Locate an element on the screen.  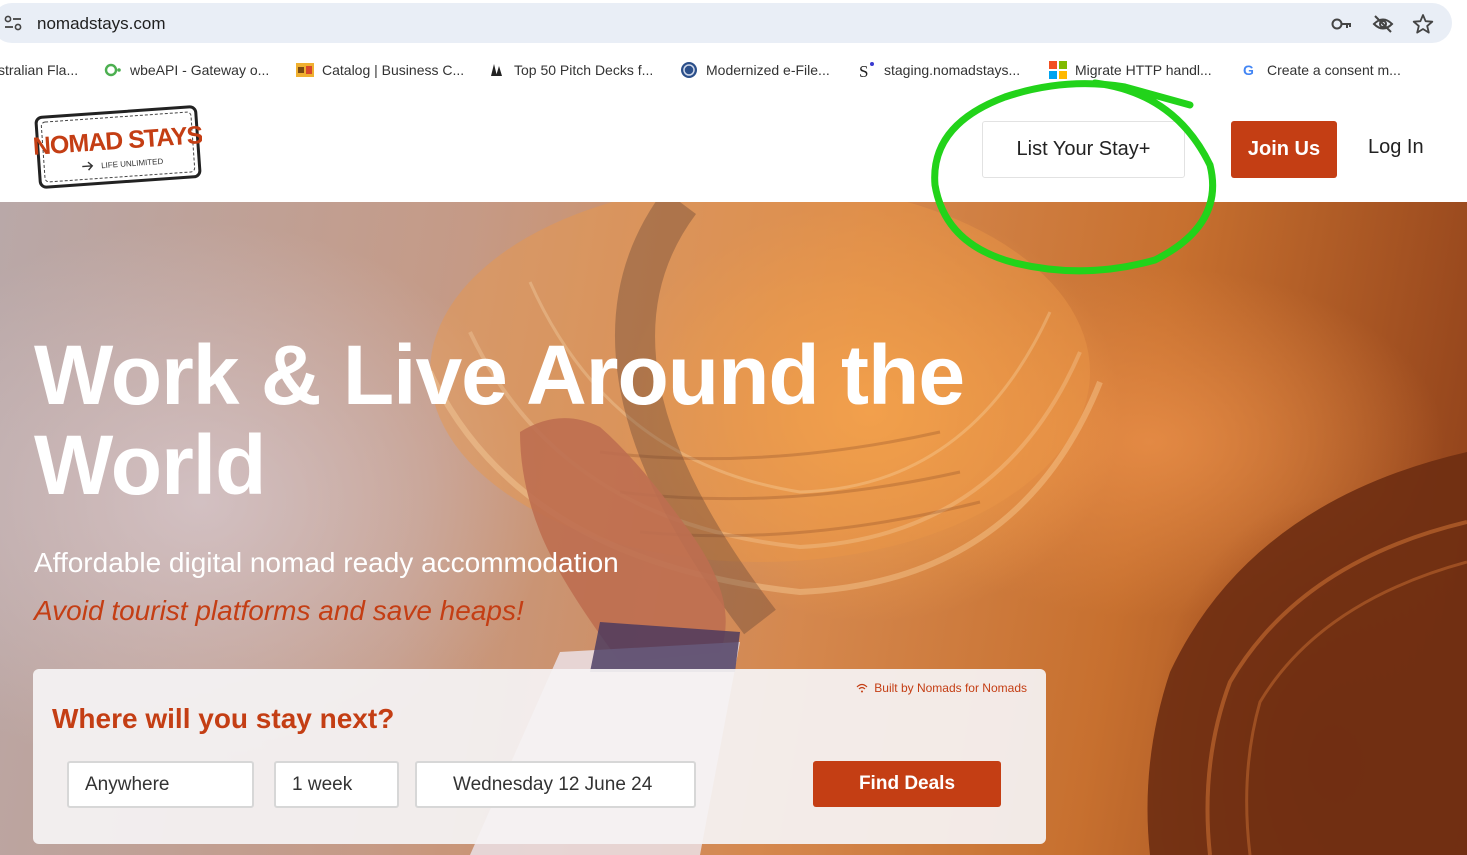
list-your-stay-button: List Your Stay+ is located at coordinates (1083, 149).